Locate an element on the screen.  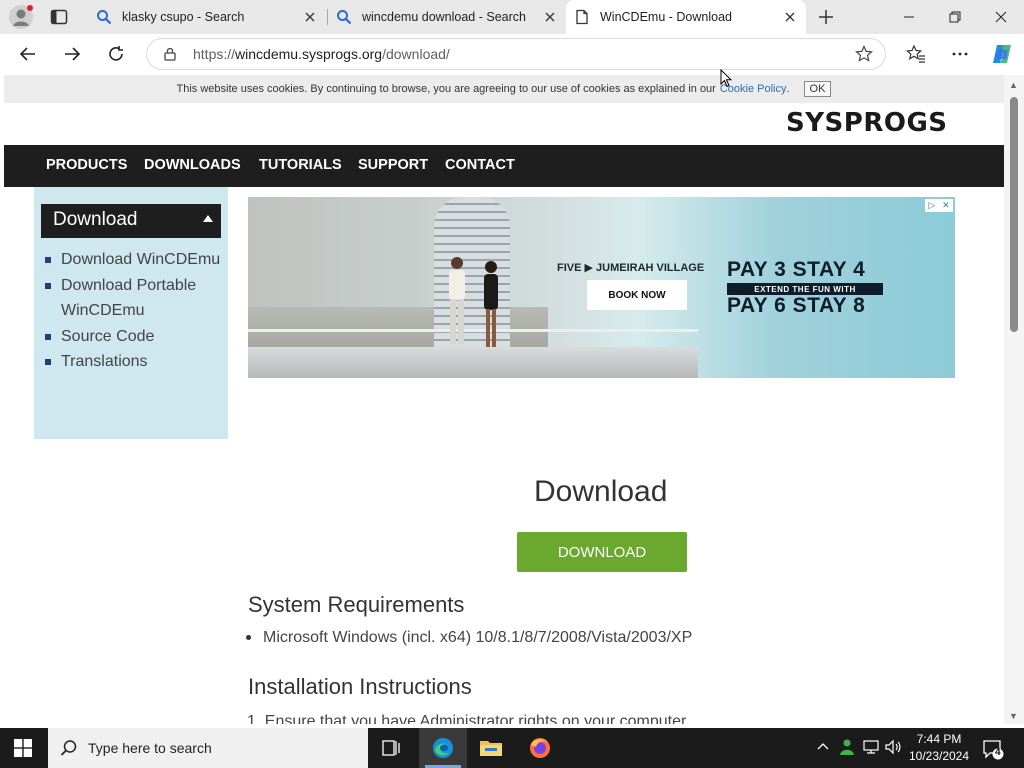
tab-actions-button is located at coordinates (59, 17).